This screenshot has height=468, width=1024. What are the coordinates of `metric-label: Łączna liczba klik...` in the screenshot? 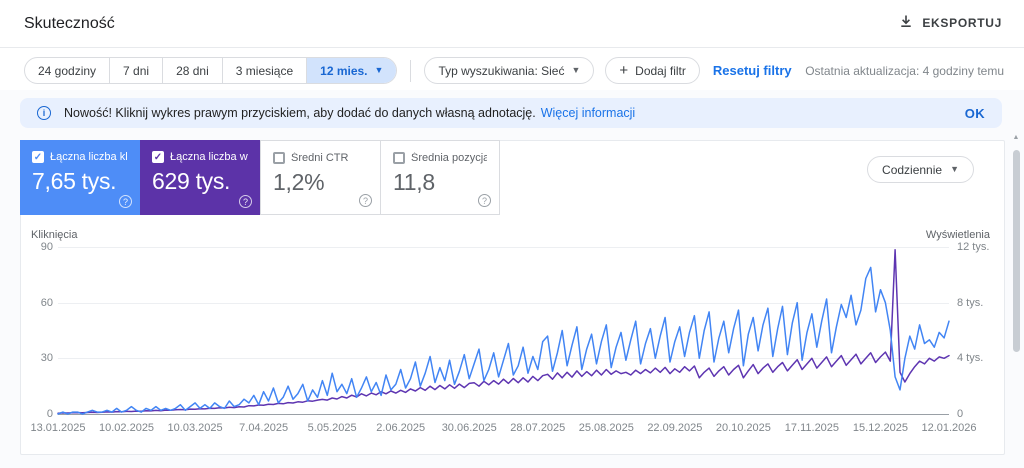 It's located at (89, 157).